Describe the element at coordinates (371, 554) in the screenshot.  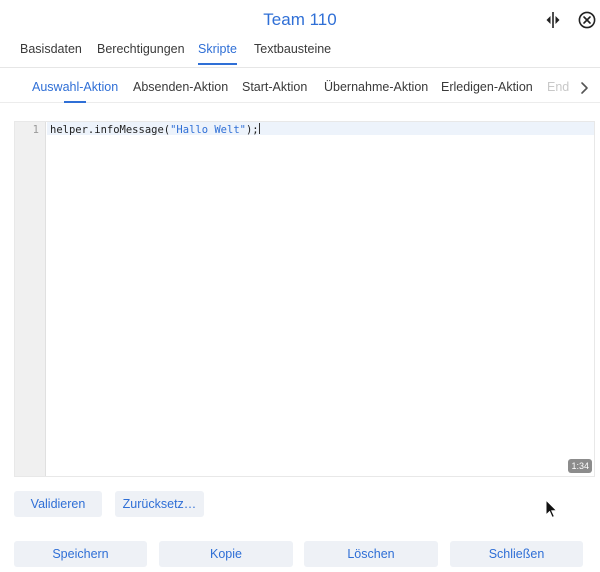
I see `delete-button: Löschen` at that location.